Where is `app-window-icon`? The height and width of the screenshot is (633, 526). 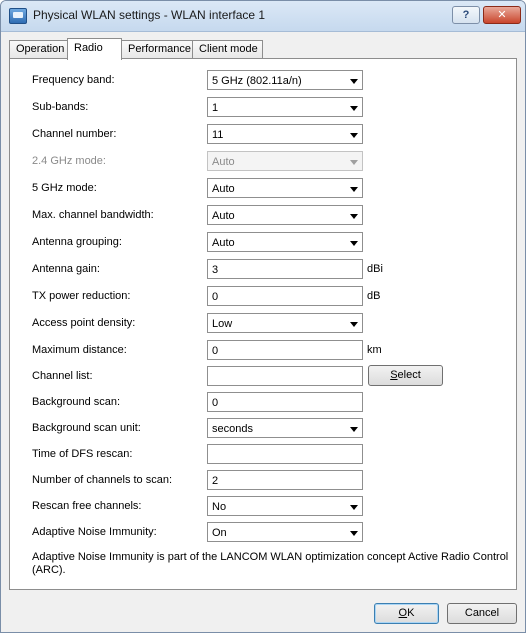 app-window-icon is located at coordinates (18, 16).